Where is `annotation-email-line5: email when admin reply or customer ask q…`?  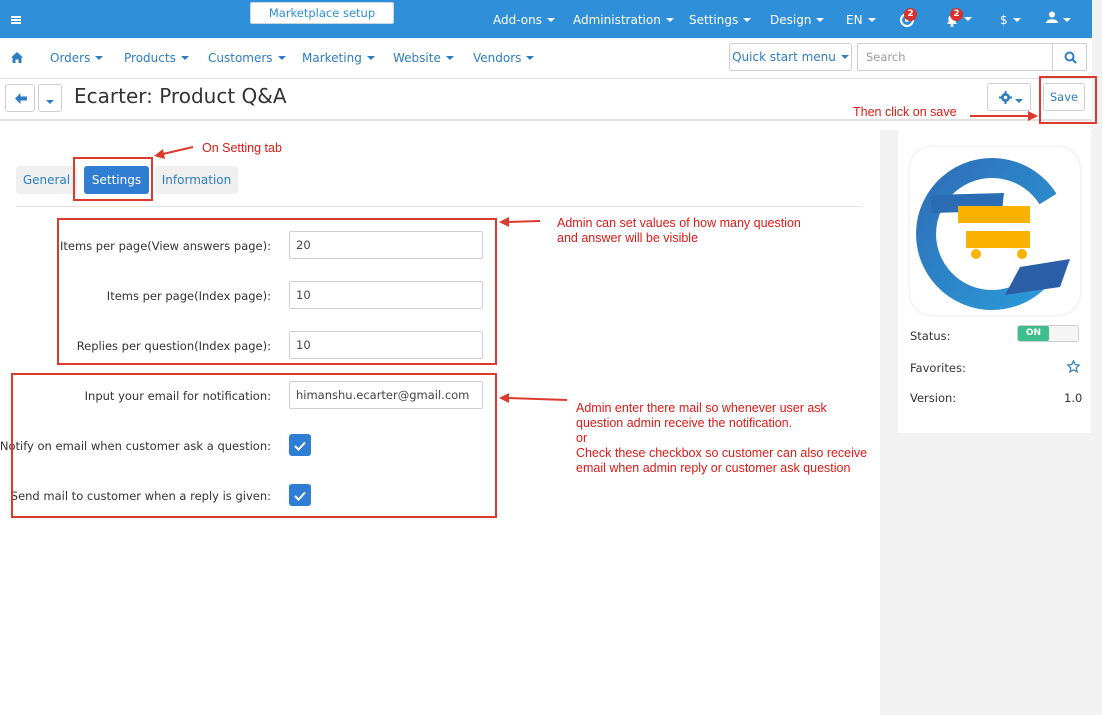
annotation-email-line5: email when admin reply or customer ask q… is located at coordinates (713, 468).